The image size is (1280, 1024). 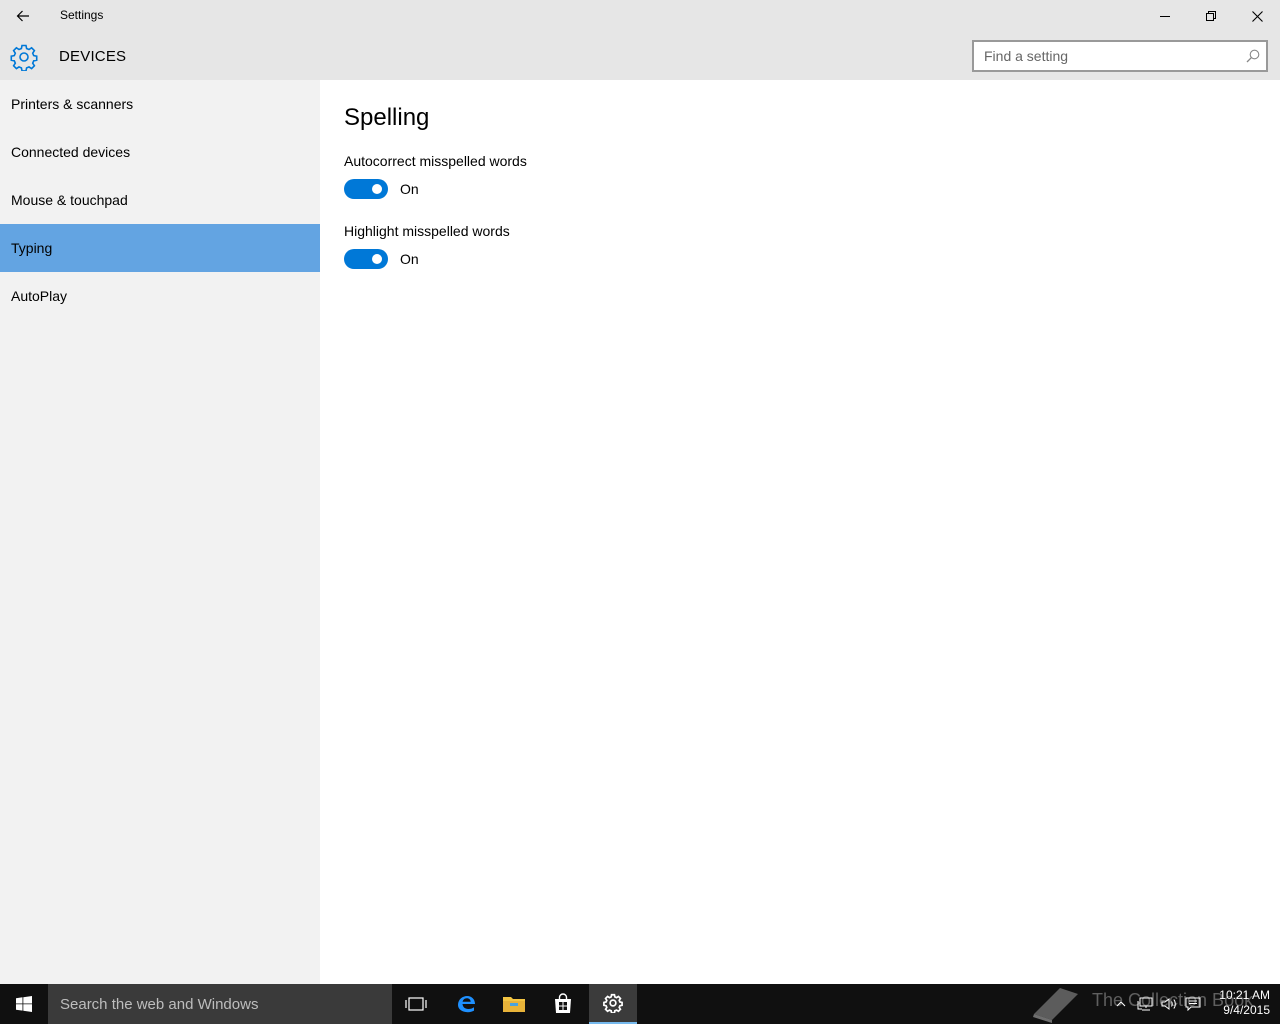 What do you see at coordinates (71, 152) in the screenshot?
I see `sidebar-item-label: Connected devices` at bounding box center [71, 152].